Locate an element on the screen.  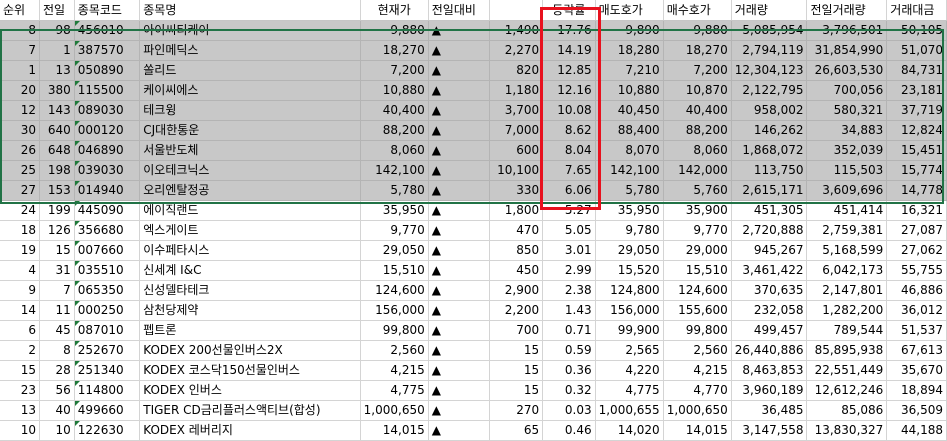
cell-rank: 9 is located at coordinates (20, 290).